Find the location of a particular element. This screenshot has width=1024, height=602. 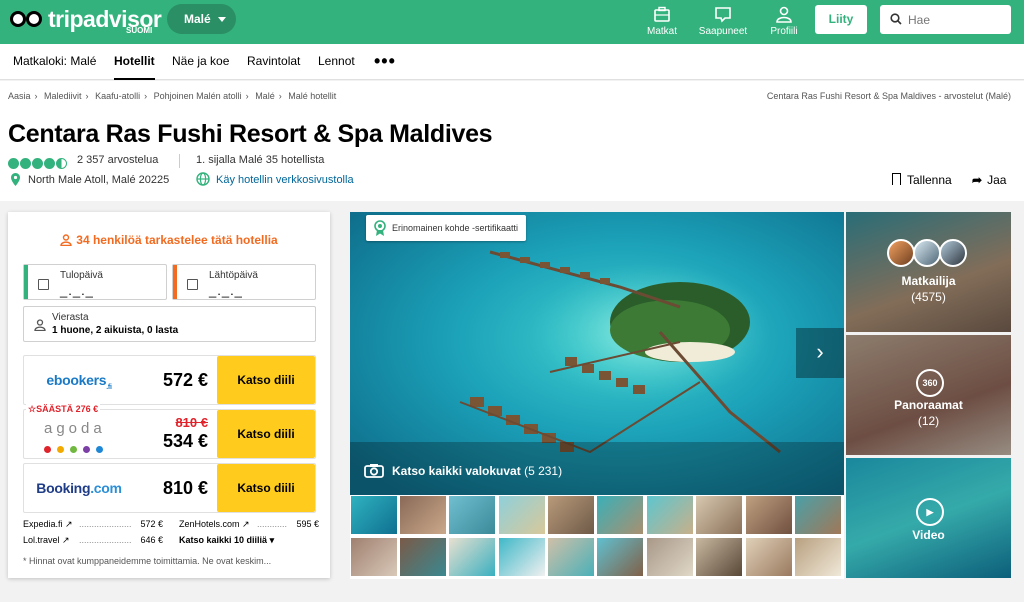

search-box is located at coordinates (945, 19).